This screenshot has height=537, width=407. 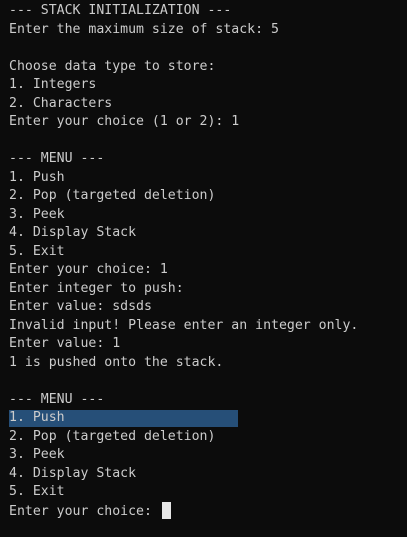 I want to click on text-cursor, so click(x=166, y=510).